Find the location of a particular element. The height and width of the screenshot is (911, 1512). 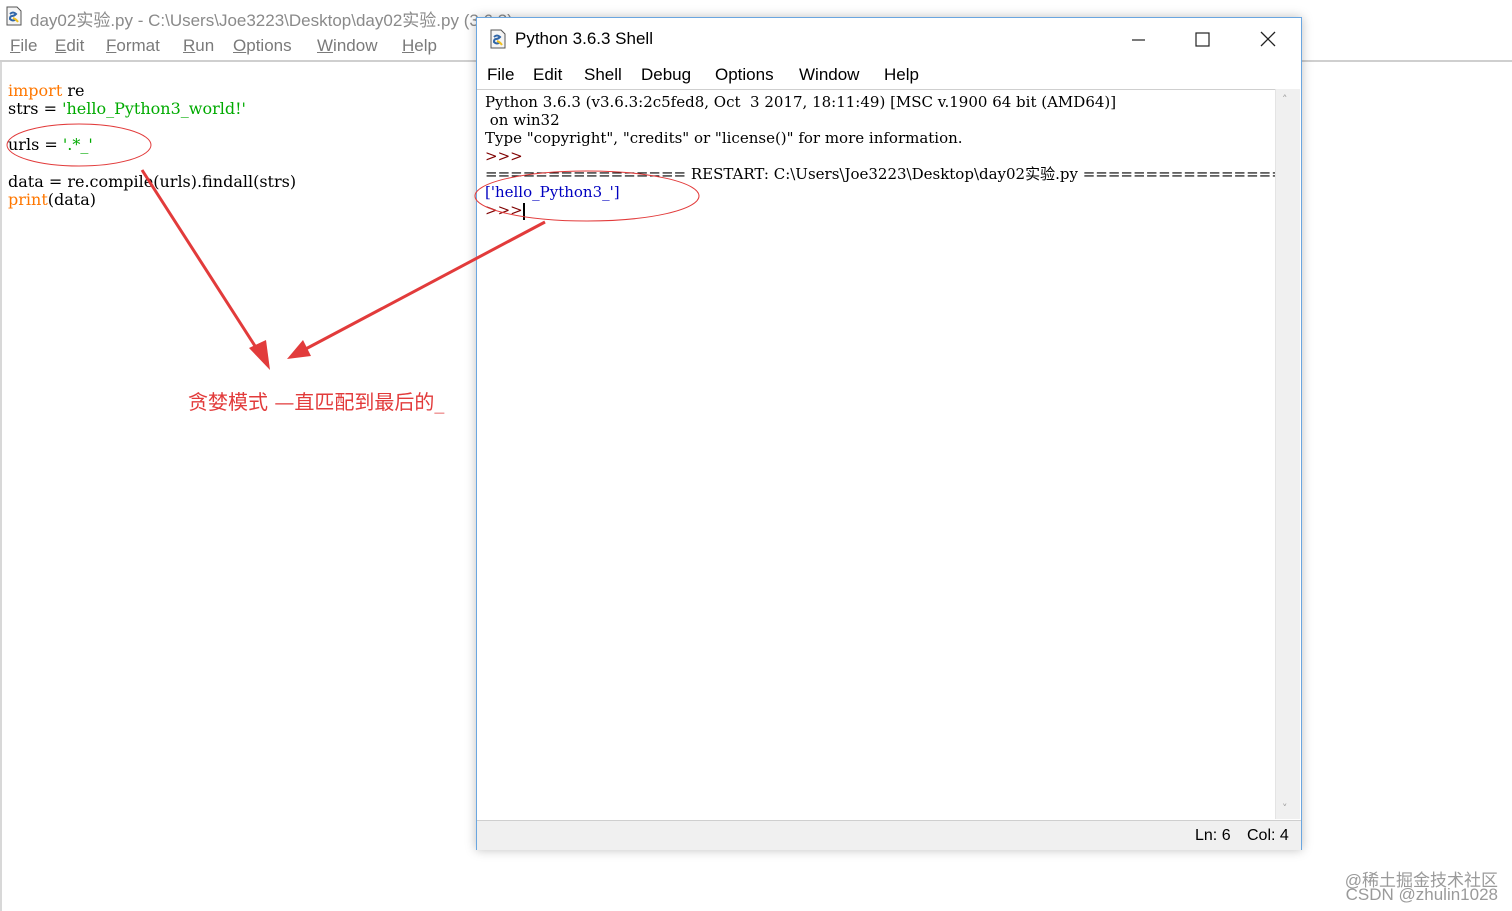

code-line-3: urls = '.*_' is located at coordinates (50, 145).